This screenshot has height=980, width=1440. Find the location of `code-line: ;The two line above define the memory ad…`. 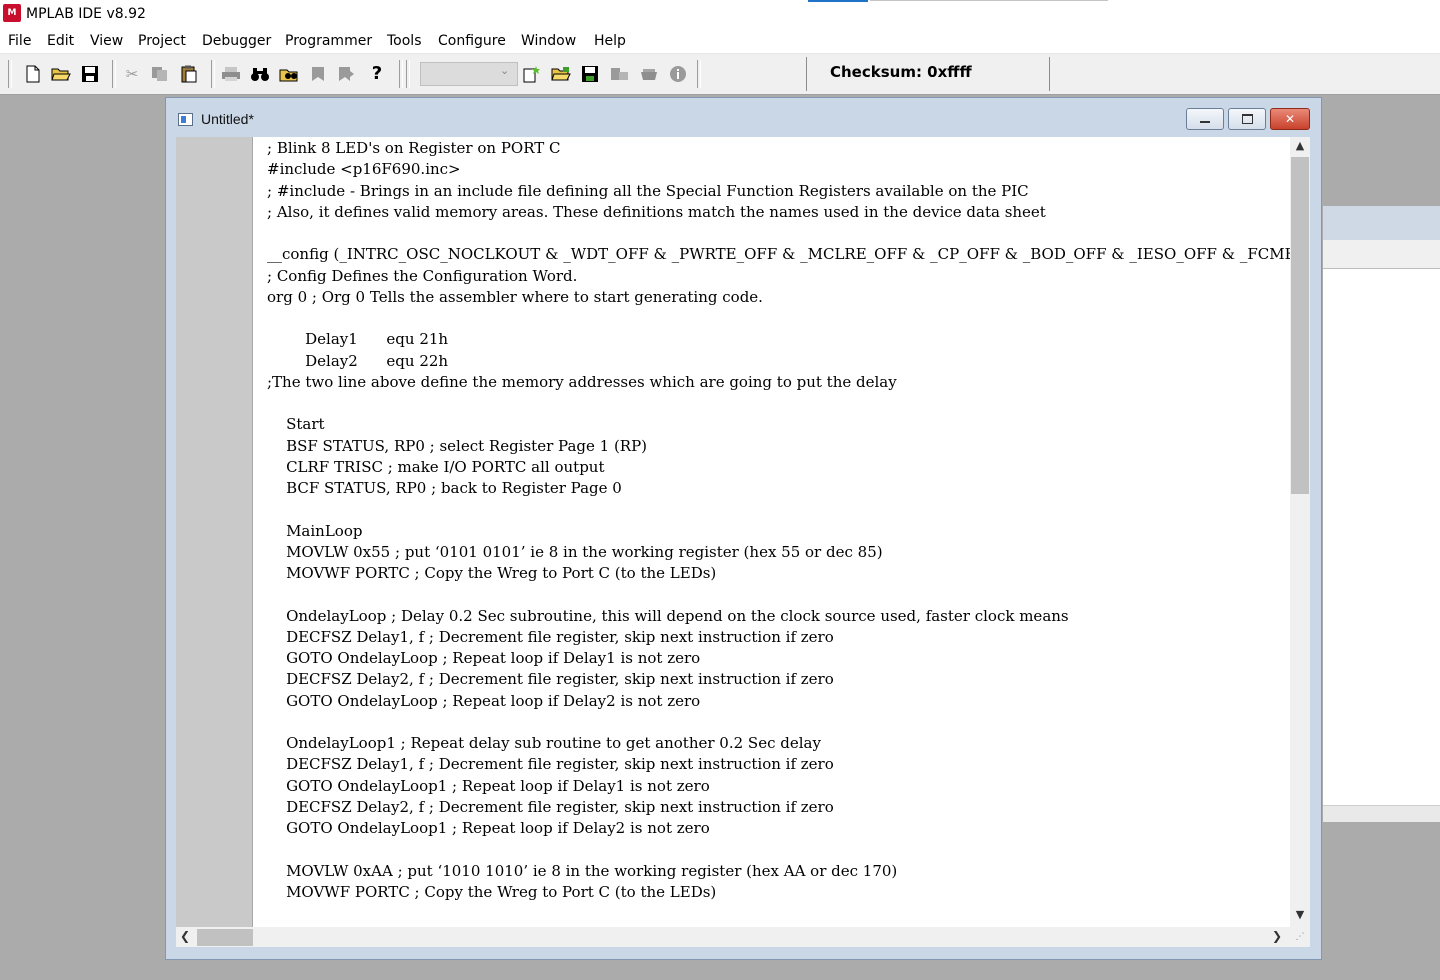

code-line: ;The two line above define the memory ad… is located at coordinates (778, 382).